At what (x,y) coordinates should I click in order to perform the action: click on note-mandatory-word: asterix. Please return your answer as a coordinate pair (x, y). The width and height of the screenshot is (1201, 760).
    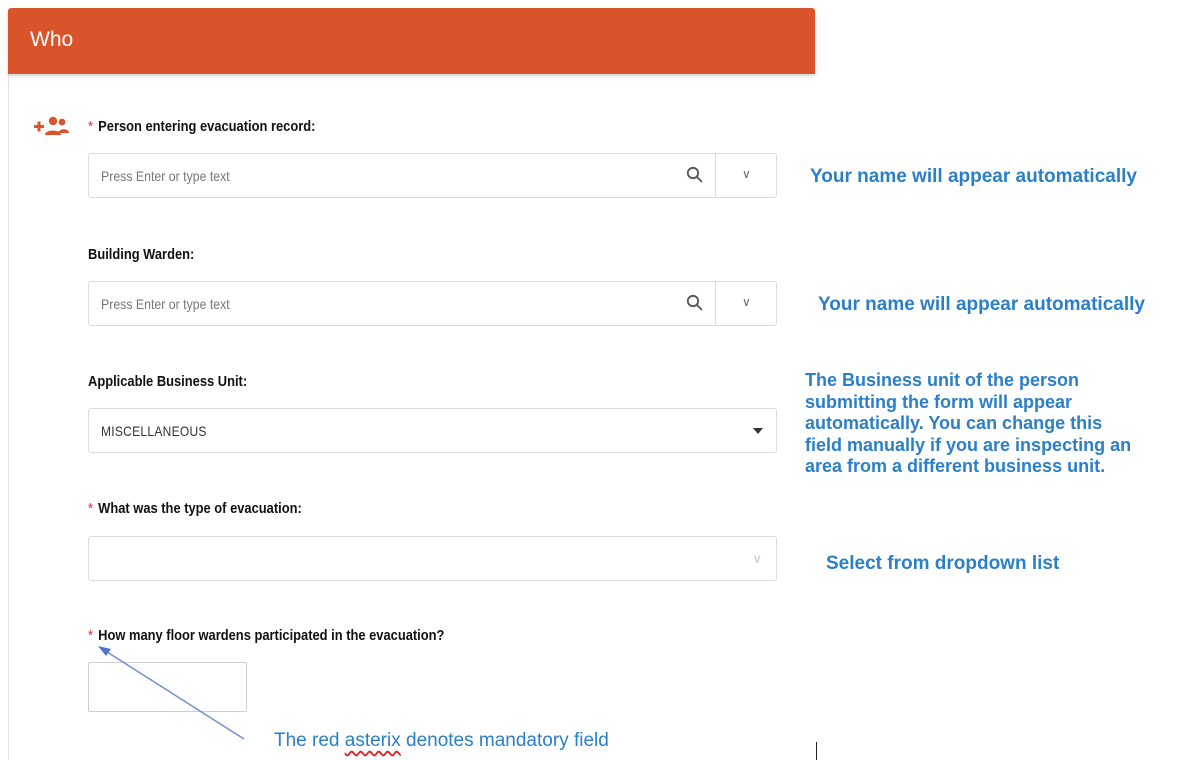
    Looking at the image, I should click on (372, 740).